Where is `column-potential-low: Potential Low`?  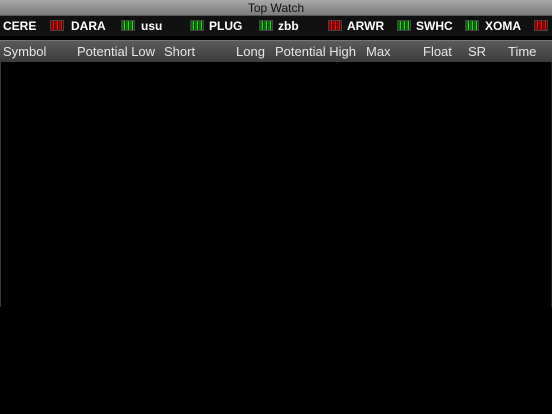
column-potential-low: Potential Low is located at coordinates (116, 51).